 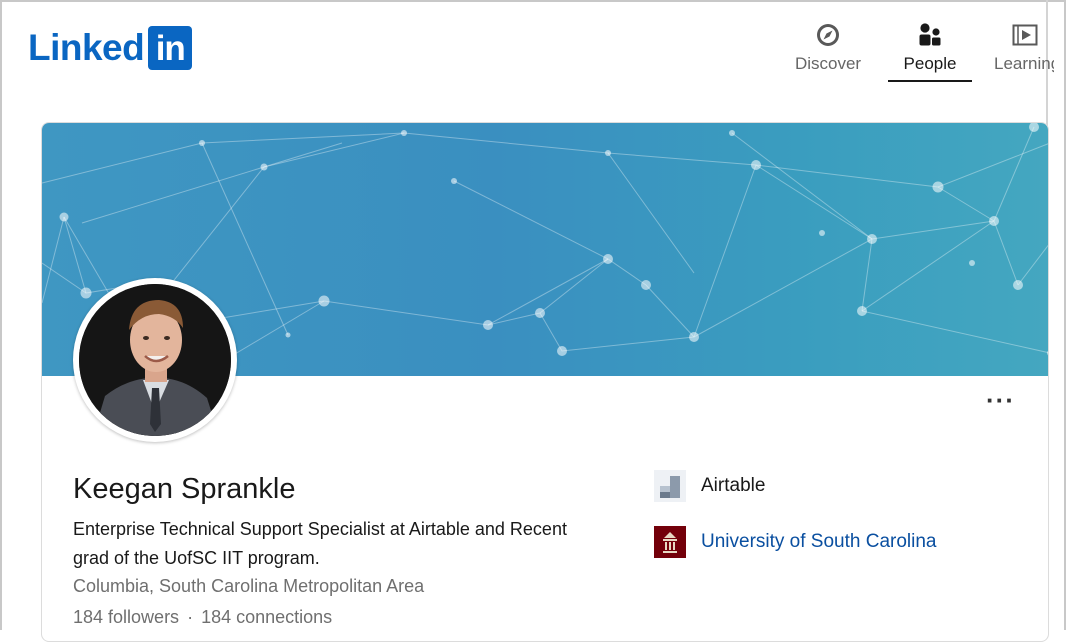 I want to click on followers-count: 184 followers, so click(x=126, y=617).